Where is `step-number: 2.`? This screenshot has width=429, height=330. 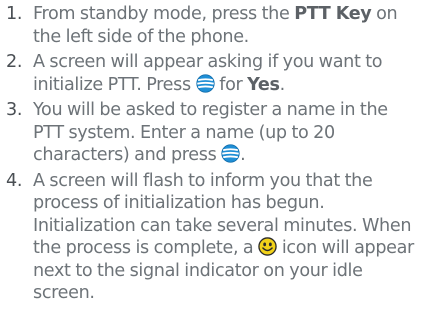
step-number: 2. is located at coordinates (14, 62).